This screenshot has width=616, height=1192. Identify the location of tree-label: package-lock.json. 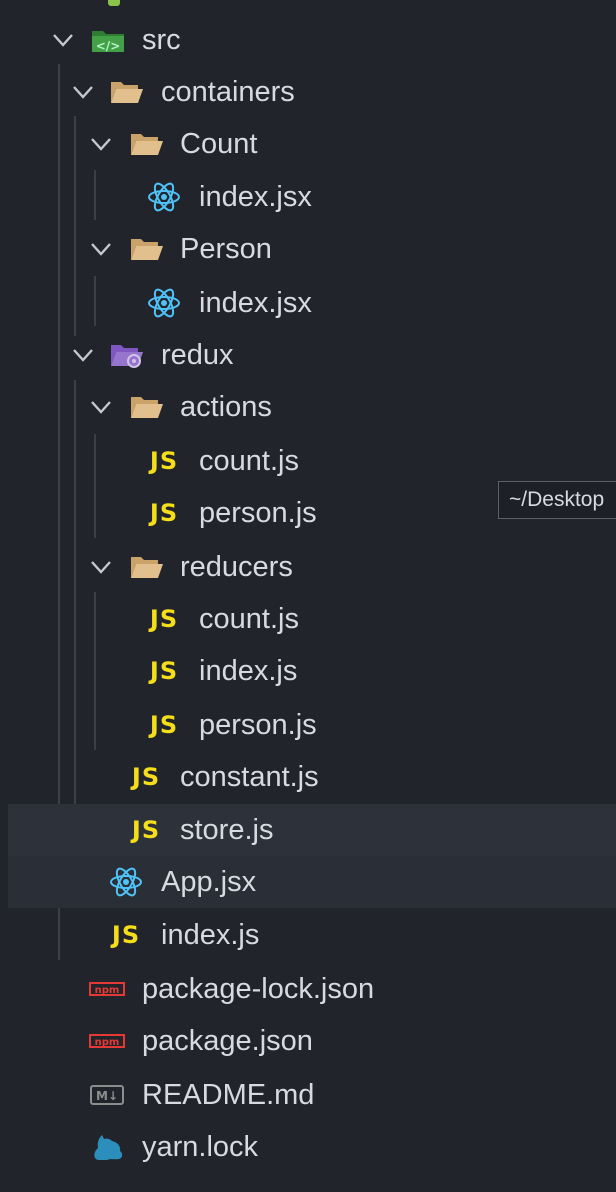
(258, 989).